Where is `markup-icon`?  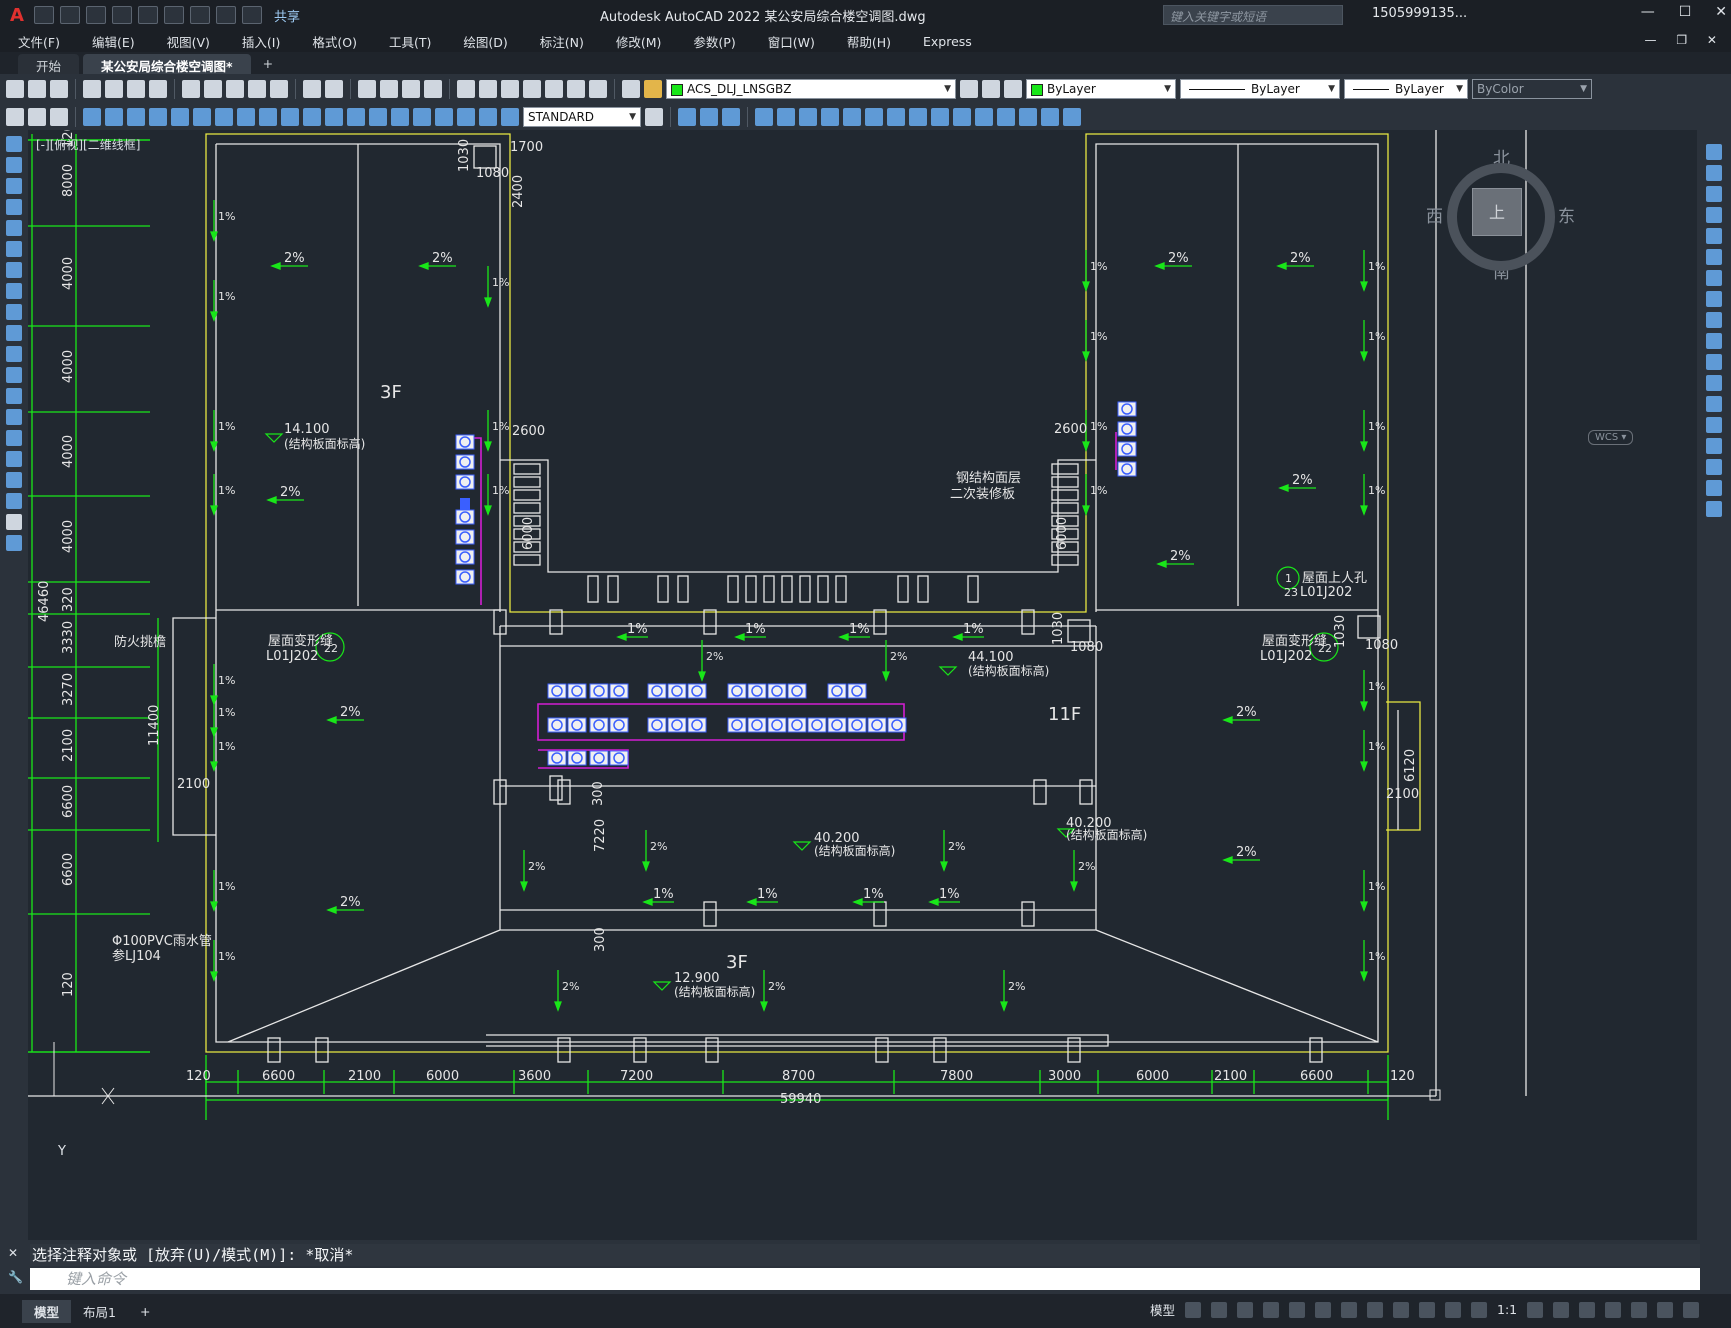
markup-icon is located at coordinates (554, 89).